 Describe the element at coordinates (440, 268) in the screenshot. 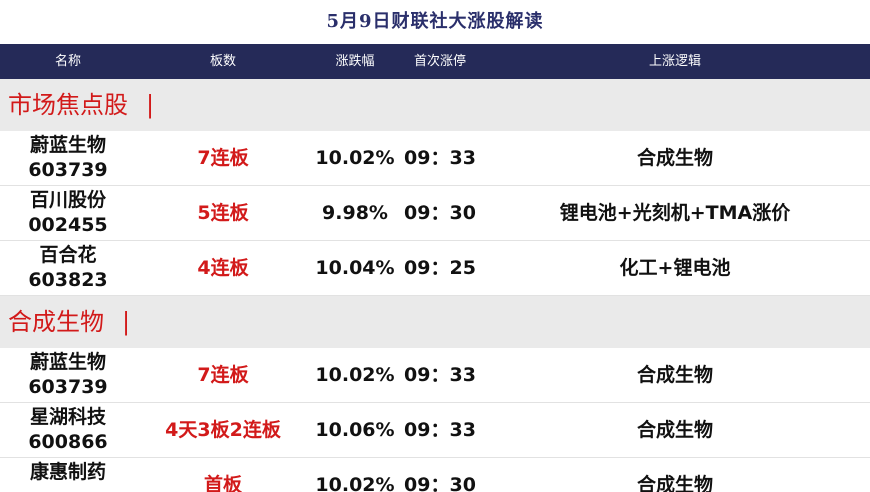

I see `first-limit-time: 09：25` at that location.